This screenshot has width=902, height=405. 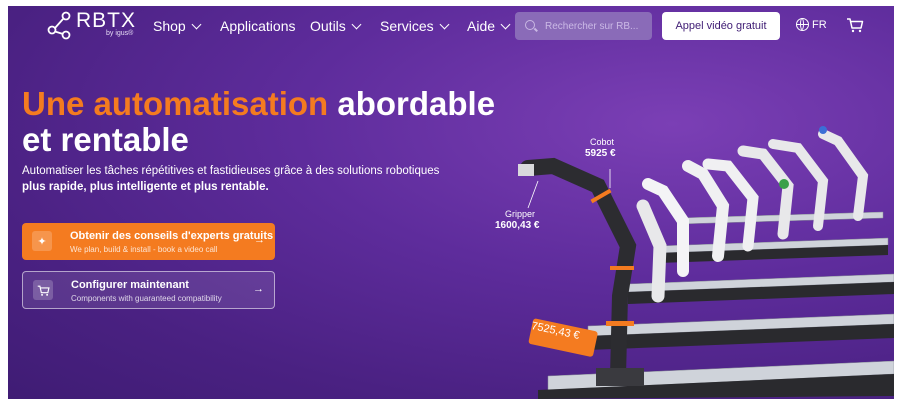 What do you see at coordinates (416, 103) in the screenshot?
I see `headline-text: abordable` at bounding box center [416, 103].